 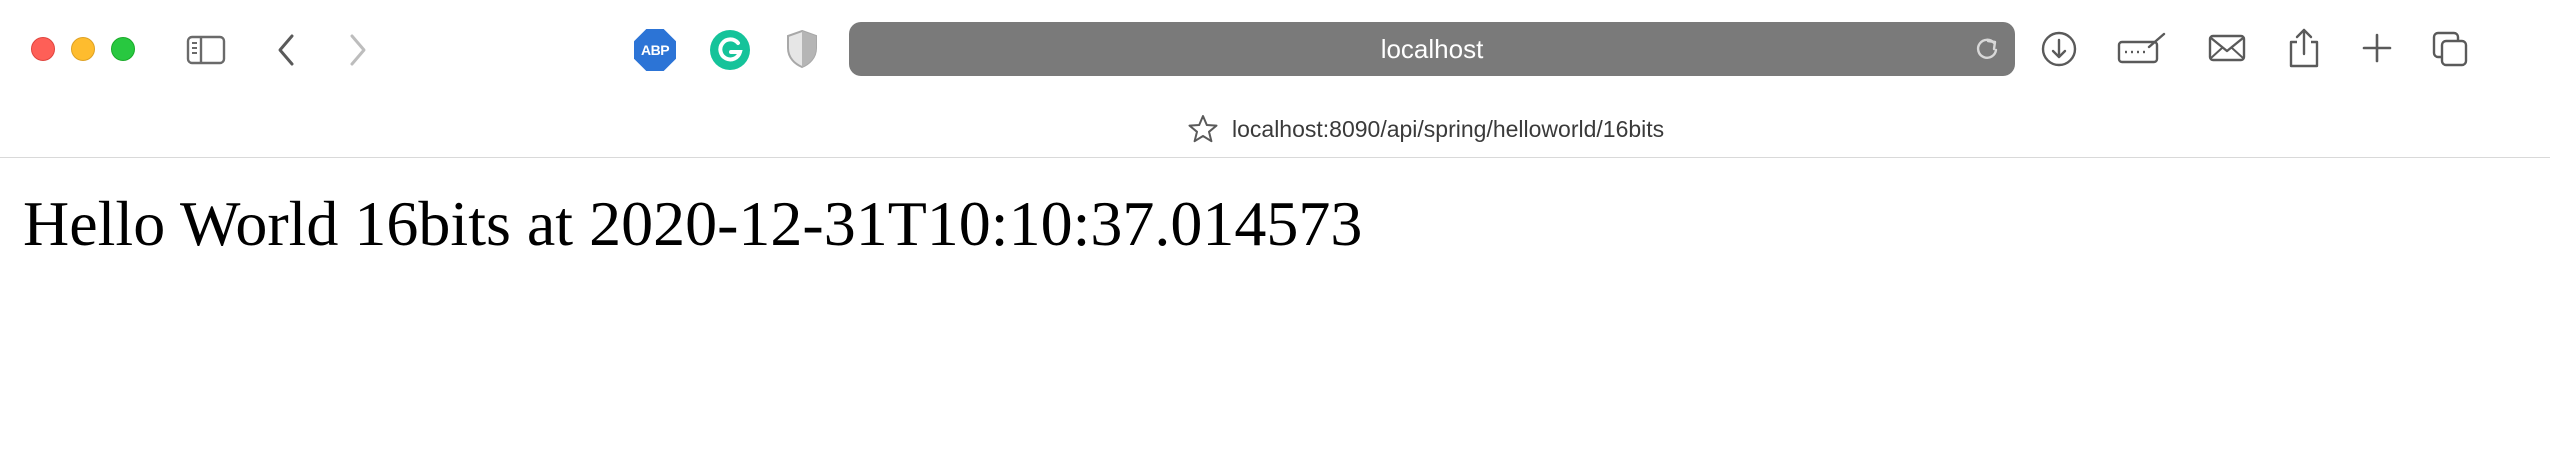 What do you see at coordinates (2304, 48) in the screenshot?
I see `share-icon` at bounding box center [2304, 48].